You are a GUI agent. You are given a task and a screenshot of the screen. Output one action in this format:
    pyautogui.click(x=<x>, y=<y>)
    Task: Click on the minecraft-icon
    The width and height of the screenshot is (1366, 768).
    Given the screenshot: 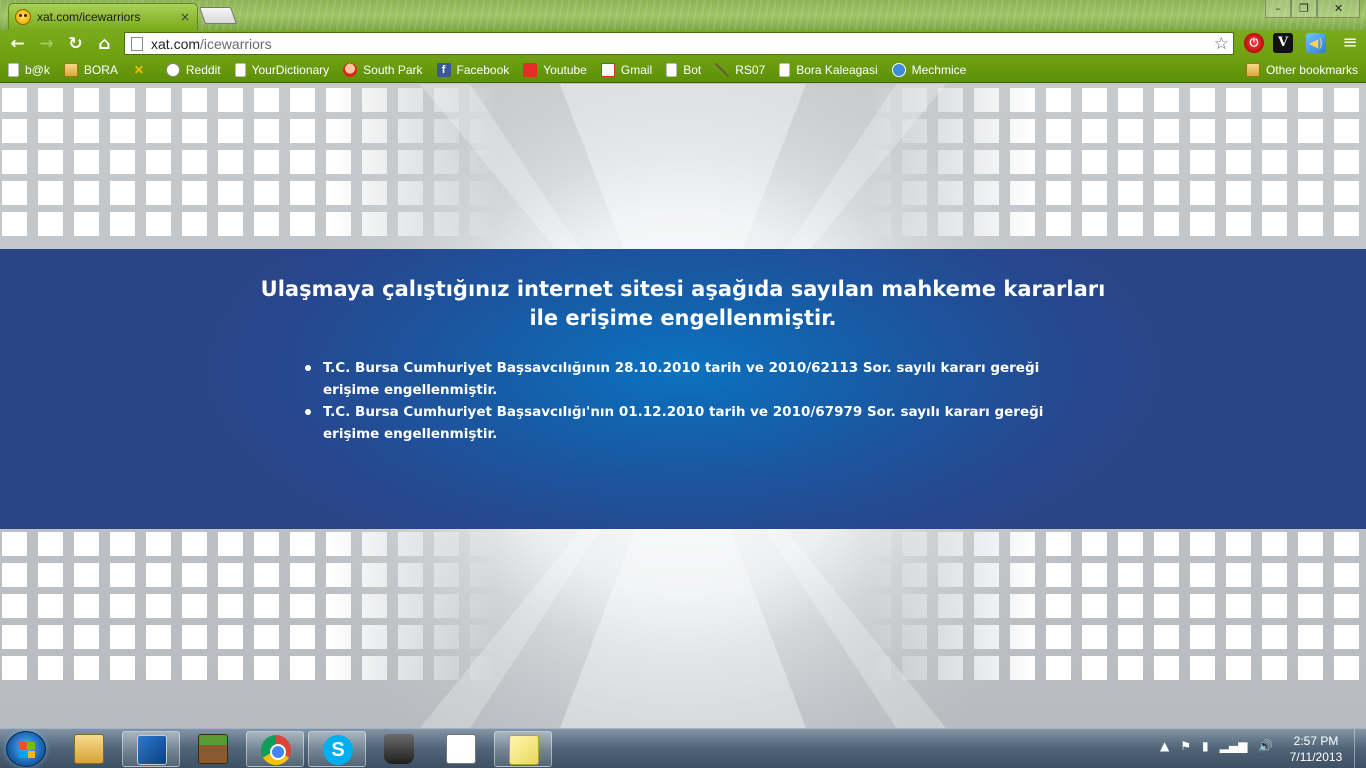 What is the action you would take?
    pyautogui.click(x=213, y=749)
    